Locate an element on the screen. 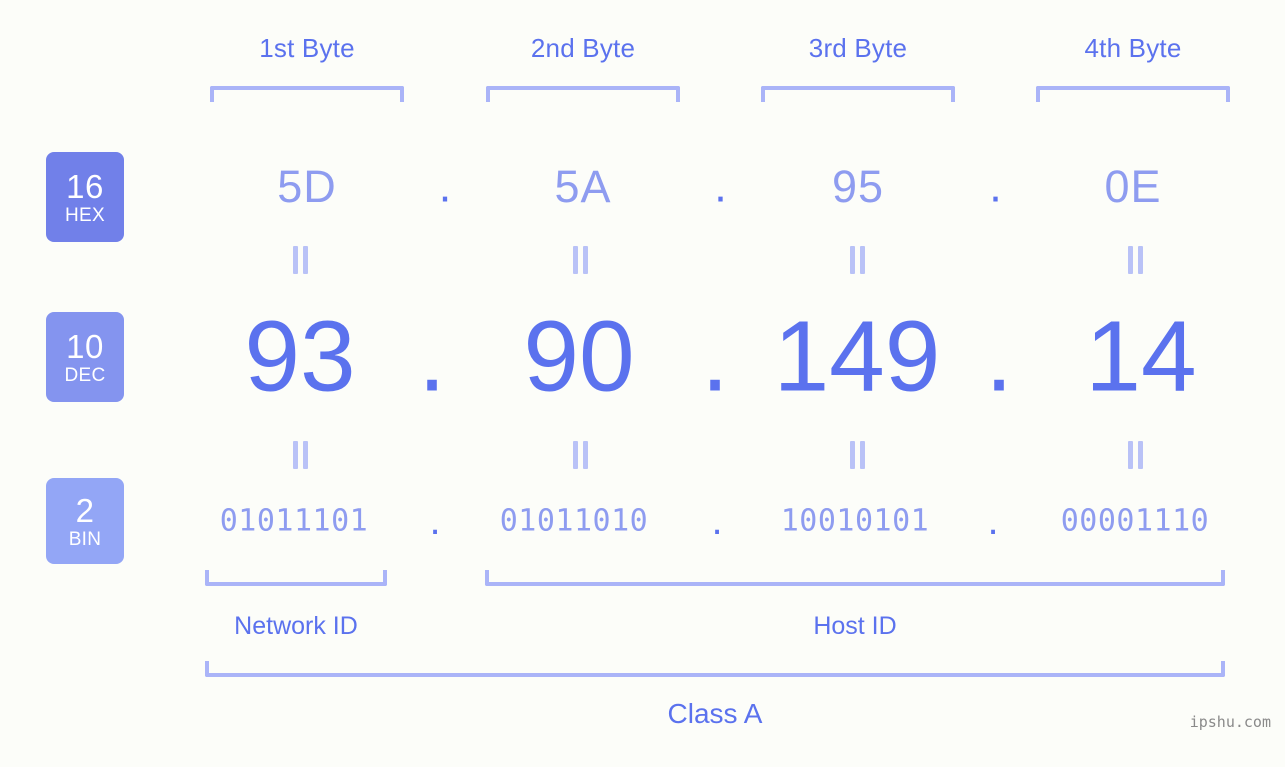  base-badge-bin-number: 2 is located at coordinates (85, 510).